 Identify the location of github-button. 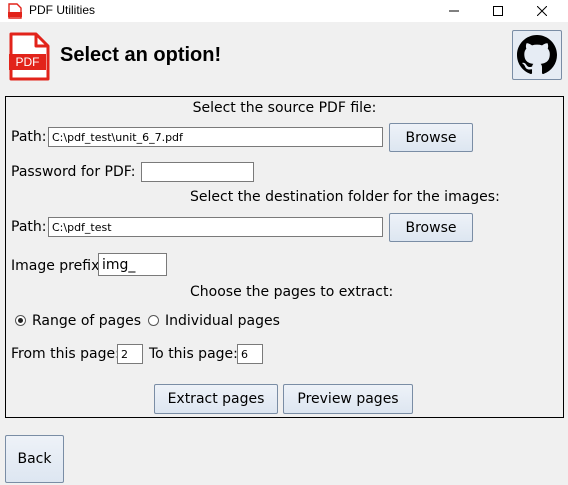
(537, 55).